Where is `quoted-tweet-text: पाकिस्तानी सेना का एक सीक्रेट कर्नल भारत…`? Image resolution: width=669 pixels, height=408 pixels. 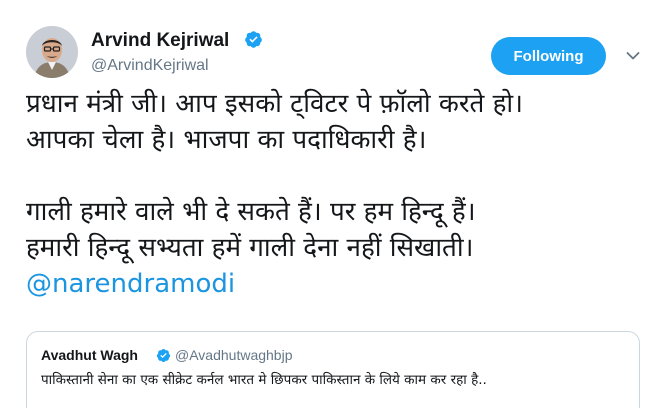 quoted-tweet-text: पाकिस्तानी सेना का एक सीक्रेट कर्नल भारत… is located at coordinates (264, 380).